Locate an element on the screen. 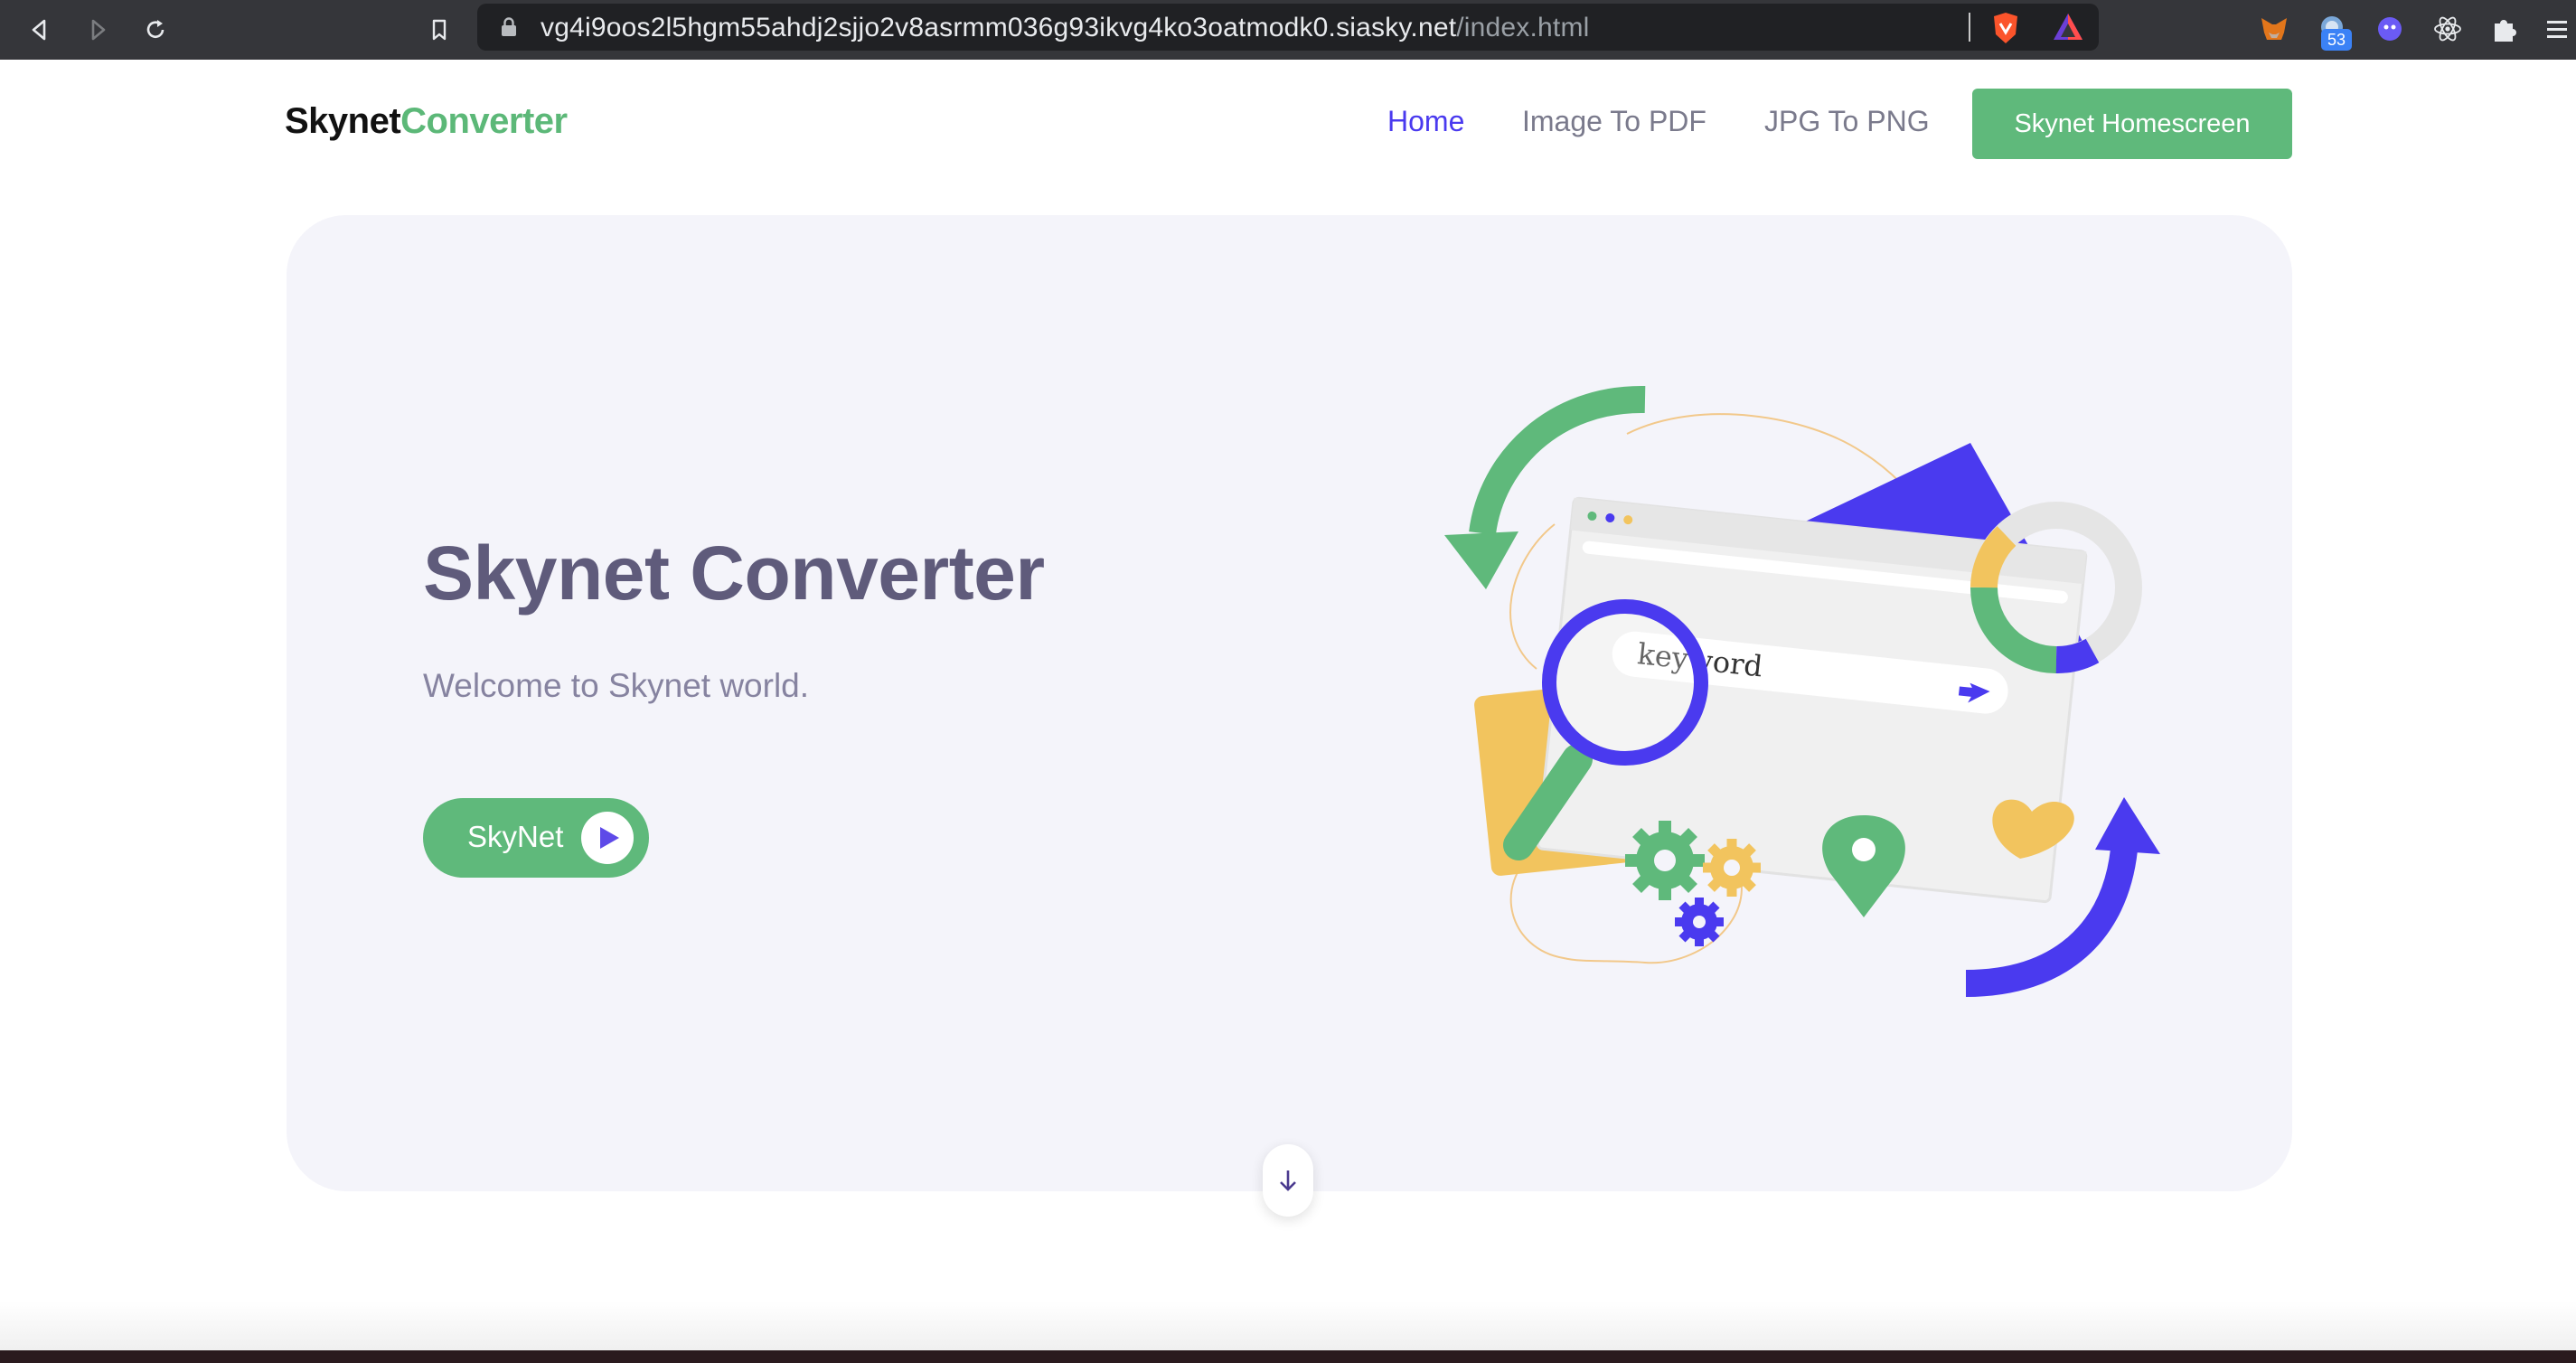  hero-title: Skynet Converter is located at coordinates (734, 573).